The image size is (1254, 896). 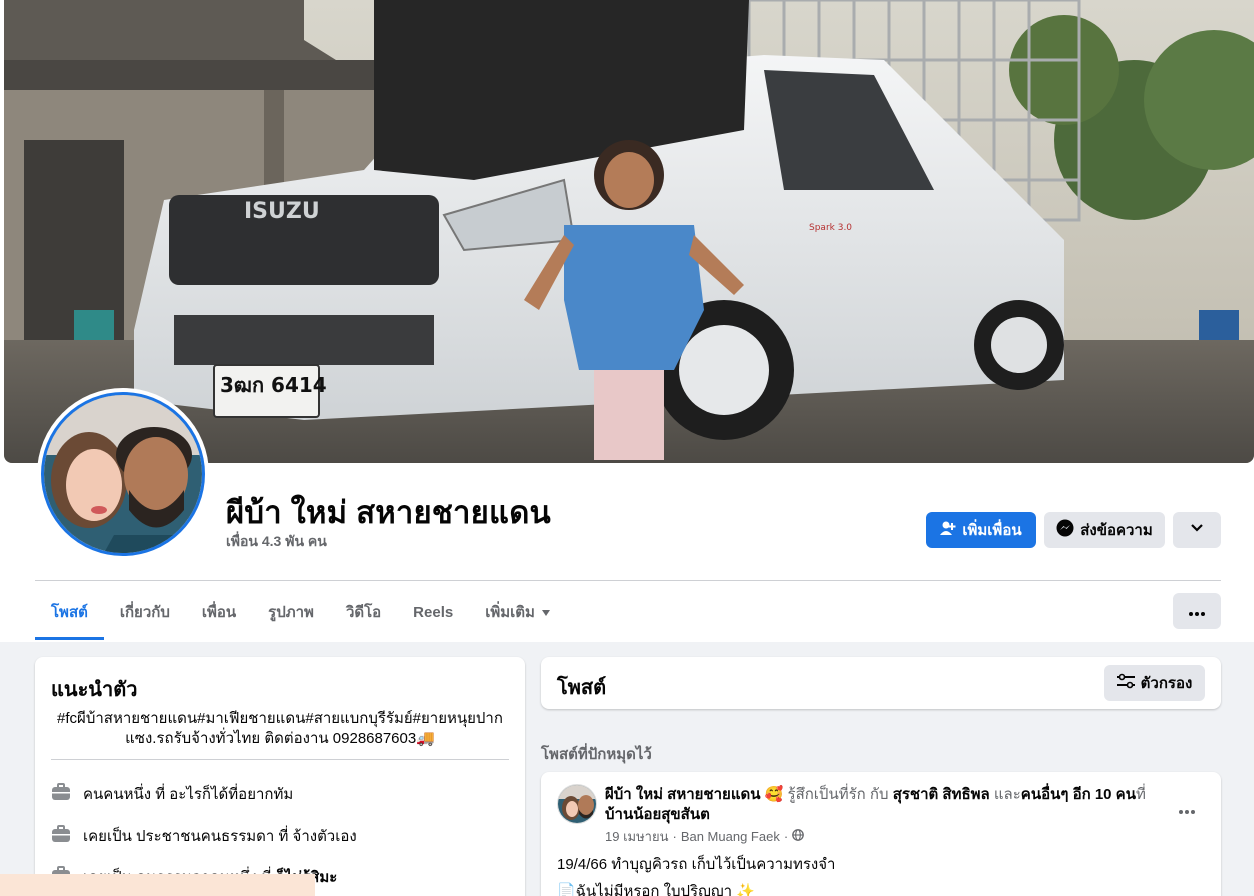 I want to click on post-place: บ้านน้อยสุขสันต, so click(x=657, y=814).